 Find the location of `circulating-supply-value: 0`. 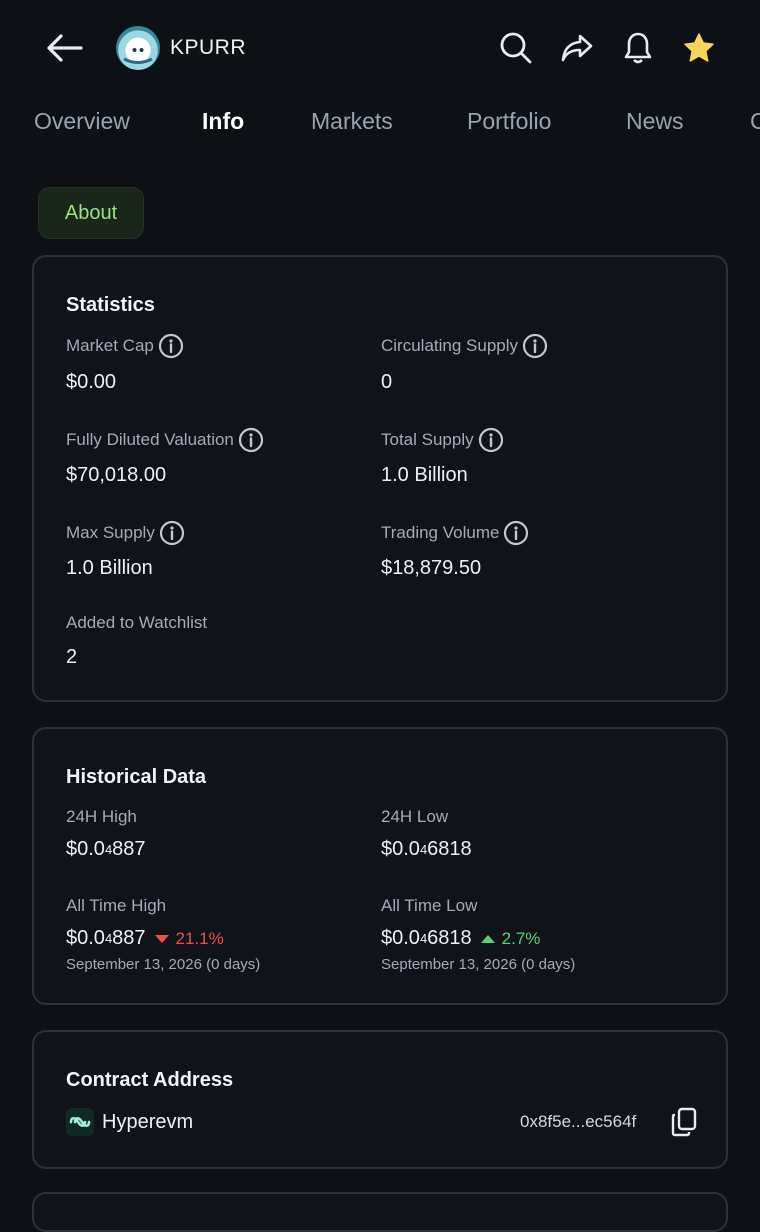

circulating-supply-value: 0 is located at coordinates (387, 382).